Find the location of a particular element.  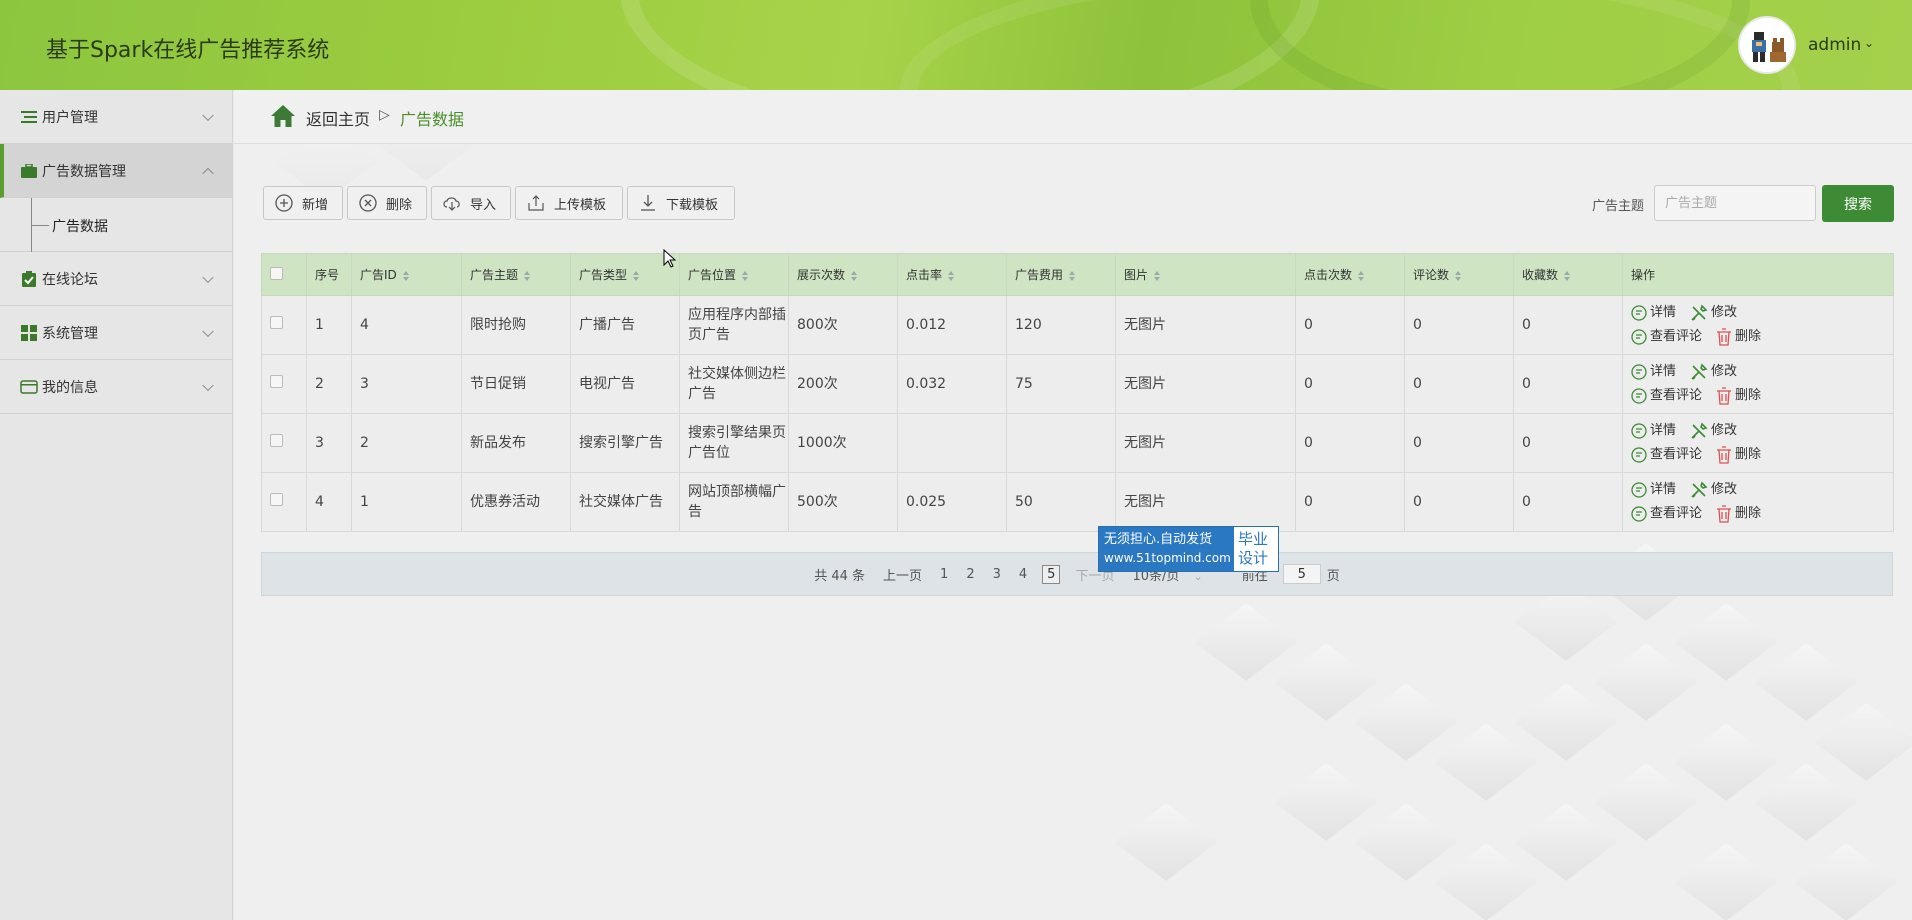

column-header: 图片 is located at coordinates (1205, 274).